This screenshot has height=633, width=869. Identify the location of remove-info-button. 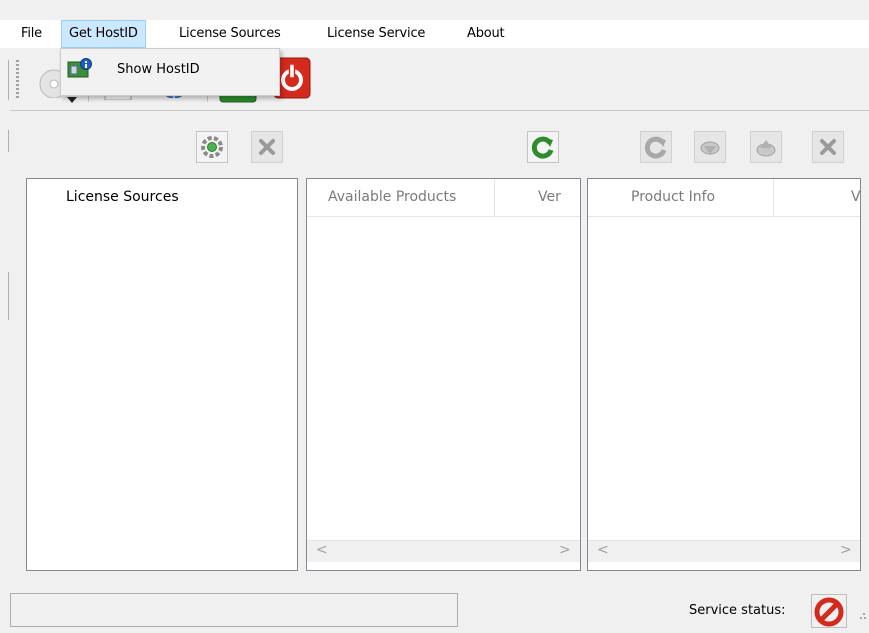
(828, 147).